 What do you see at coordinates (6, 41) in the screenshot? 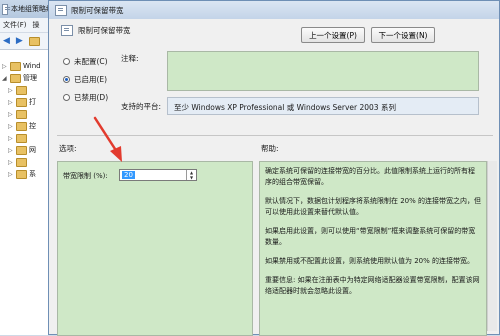
I see `back-arrow-icon: ◀` at bounding box center [6, 41].